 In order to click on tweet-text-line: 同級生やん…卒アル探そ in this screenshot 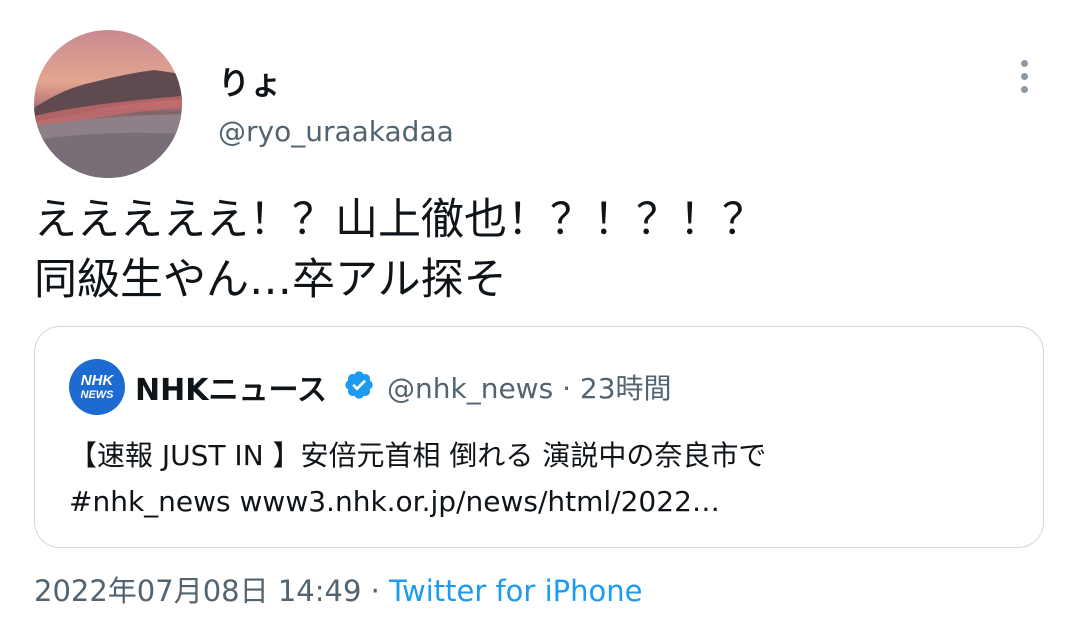, I will do `click(270, 280)`.